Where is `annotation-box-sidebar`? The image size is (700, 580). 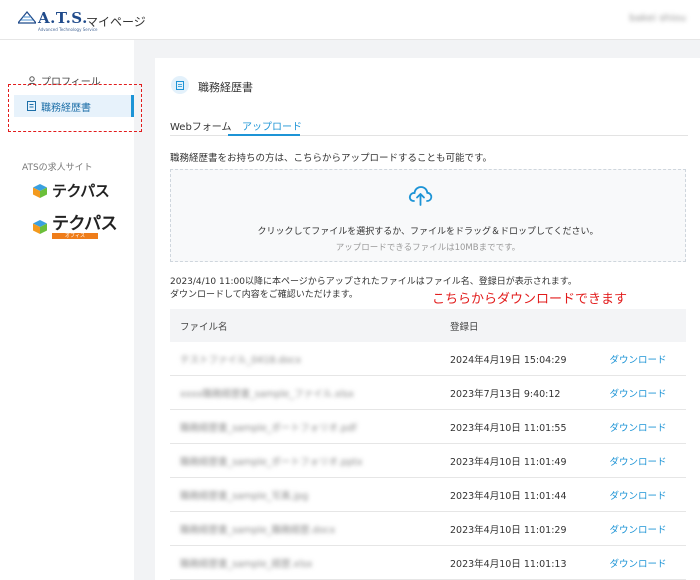 annotation-box-sidebar is located at coordinates (75, 108).